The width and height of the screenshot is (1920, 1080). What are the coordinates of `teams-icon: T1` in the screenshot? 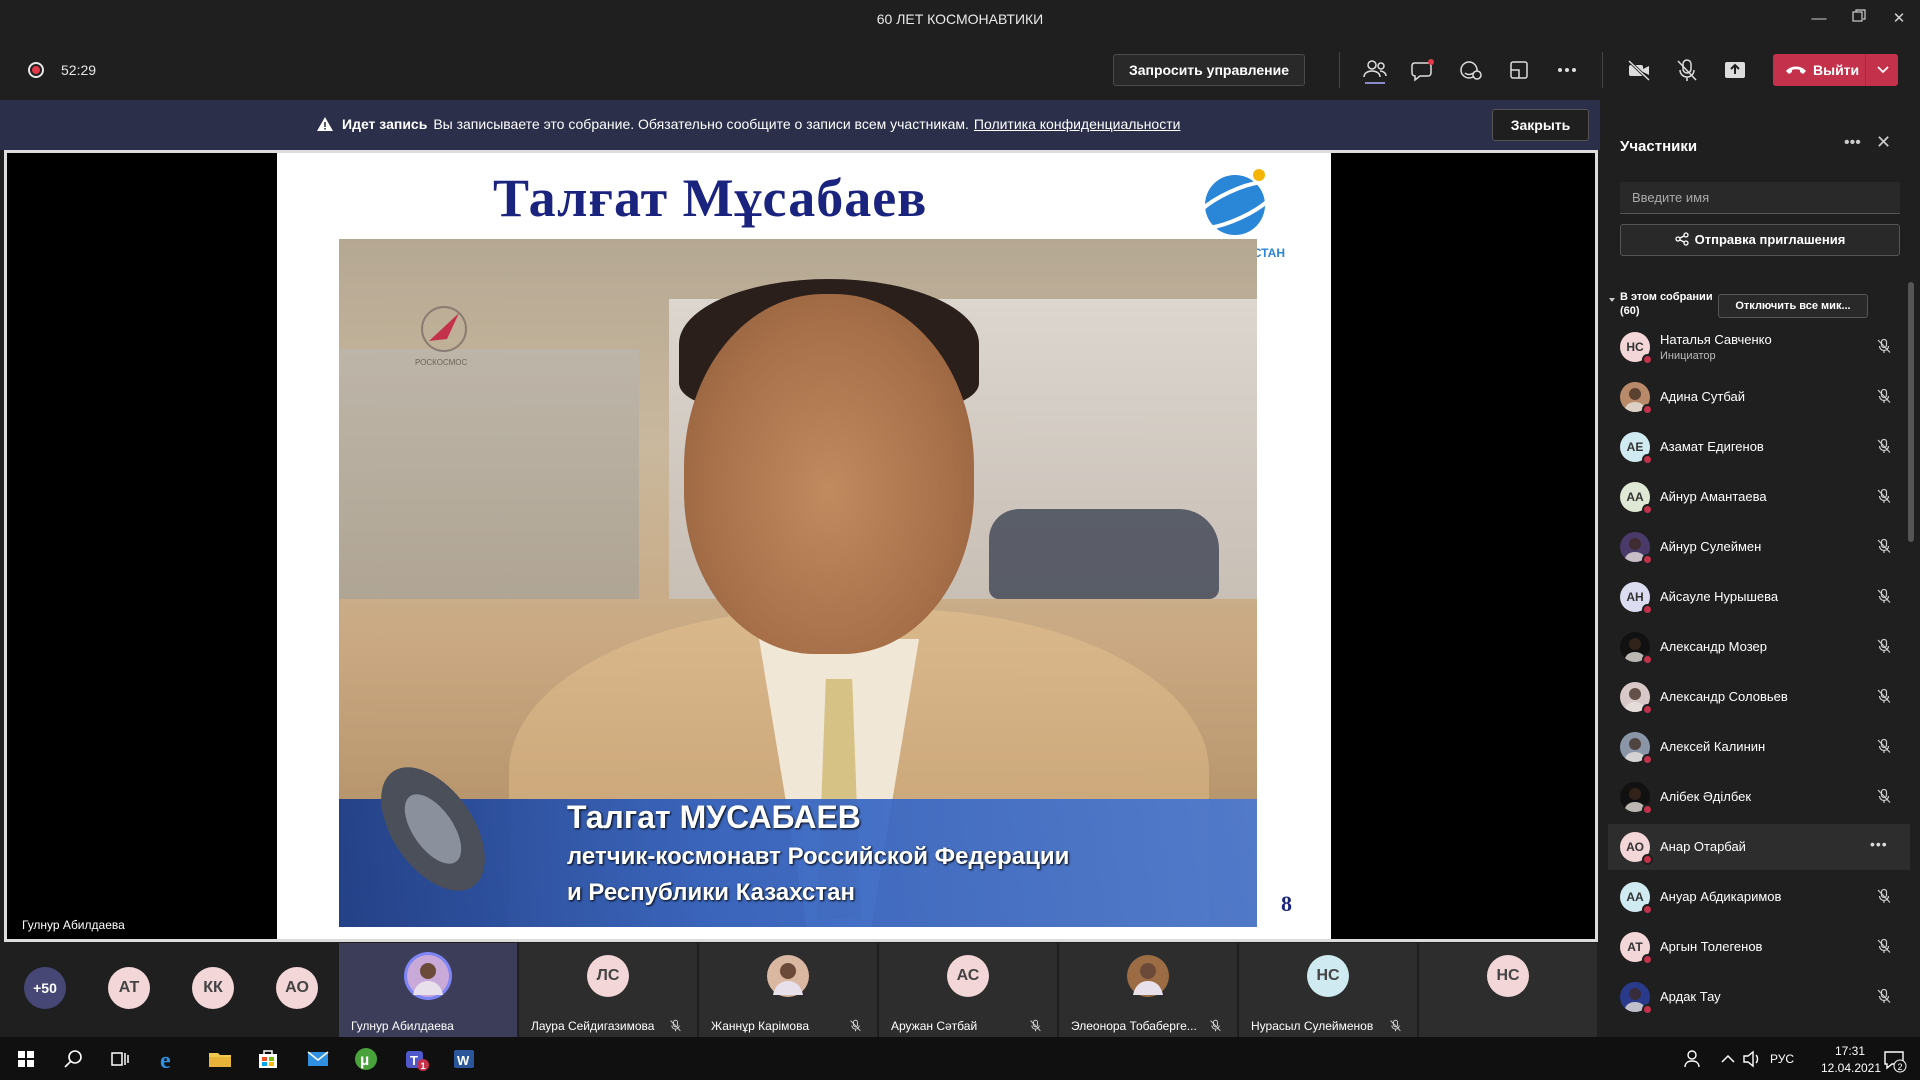 It's located at (416, 1059).